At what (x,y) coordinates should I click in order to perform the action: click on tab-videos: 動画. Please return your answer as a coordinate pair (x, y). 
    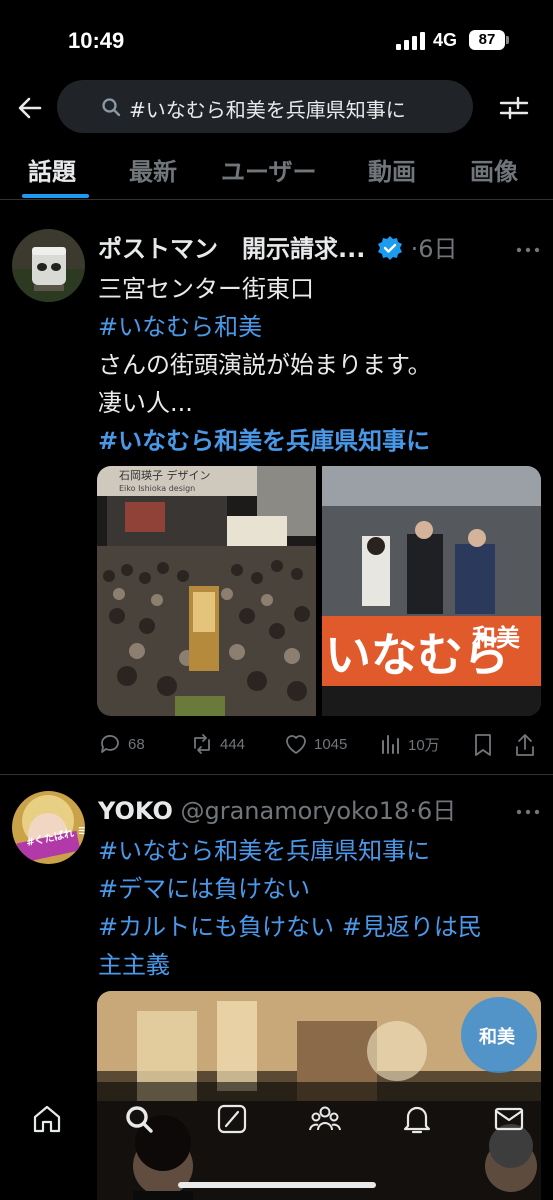
    Looking at the image, I should click on (392, 169).